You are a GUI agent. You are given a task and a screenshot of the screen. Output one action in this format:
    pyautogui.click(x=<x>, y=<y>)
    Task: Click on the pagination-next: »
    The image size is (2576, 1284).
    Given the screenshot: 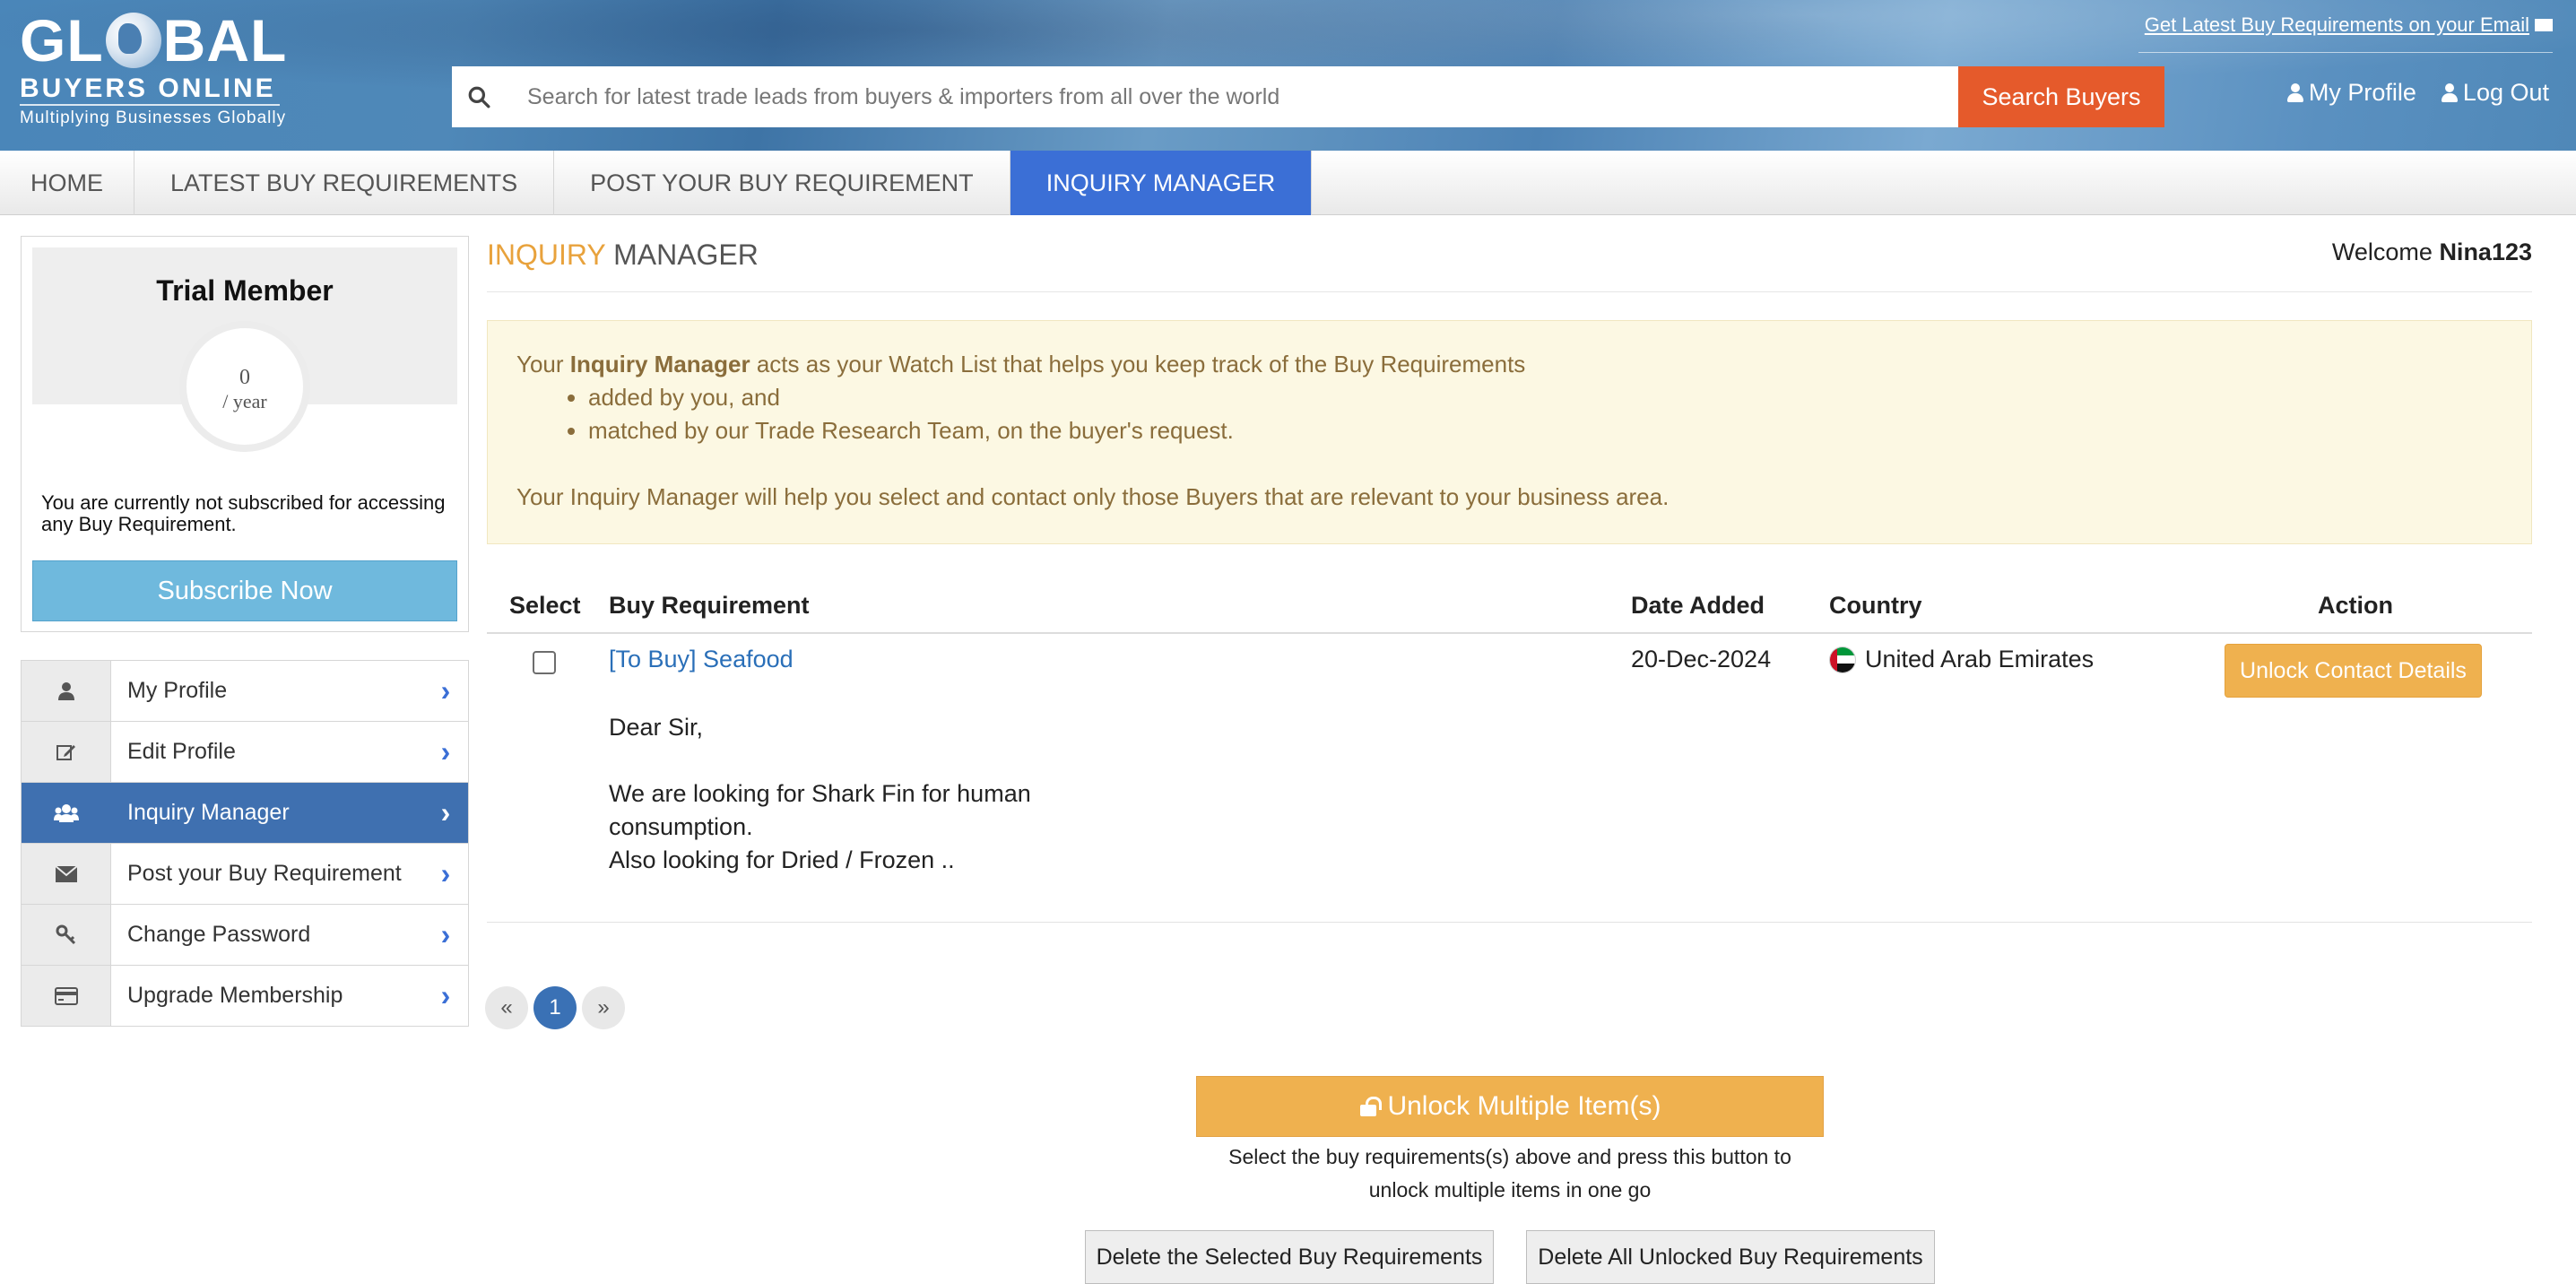 What is the action you would take?
    pyautogui.click(x=603, y=1007)
    